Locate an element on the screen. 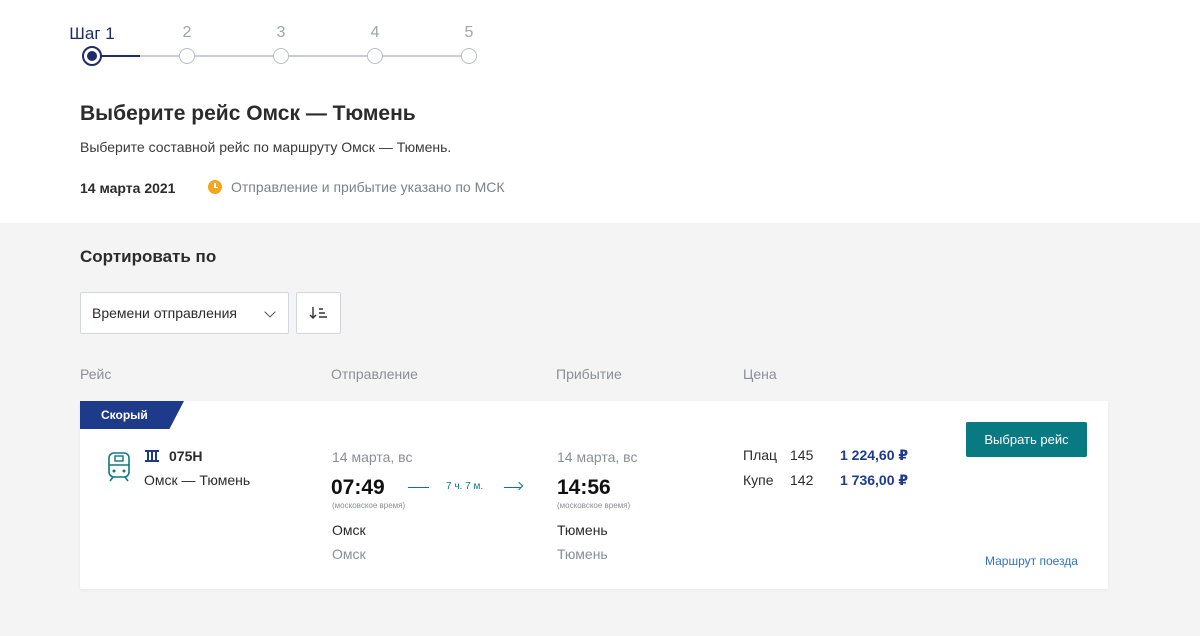  column-header-departure: Отправление is located at coordinates (374, 374).